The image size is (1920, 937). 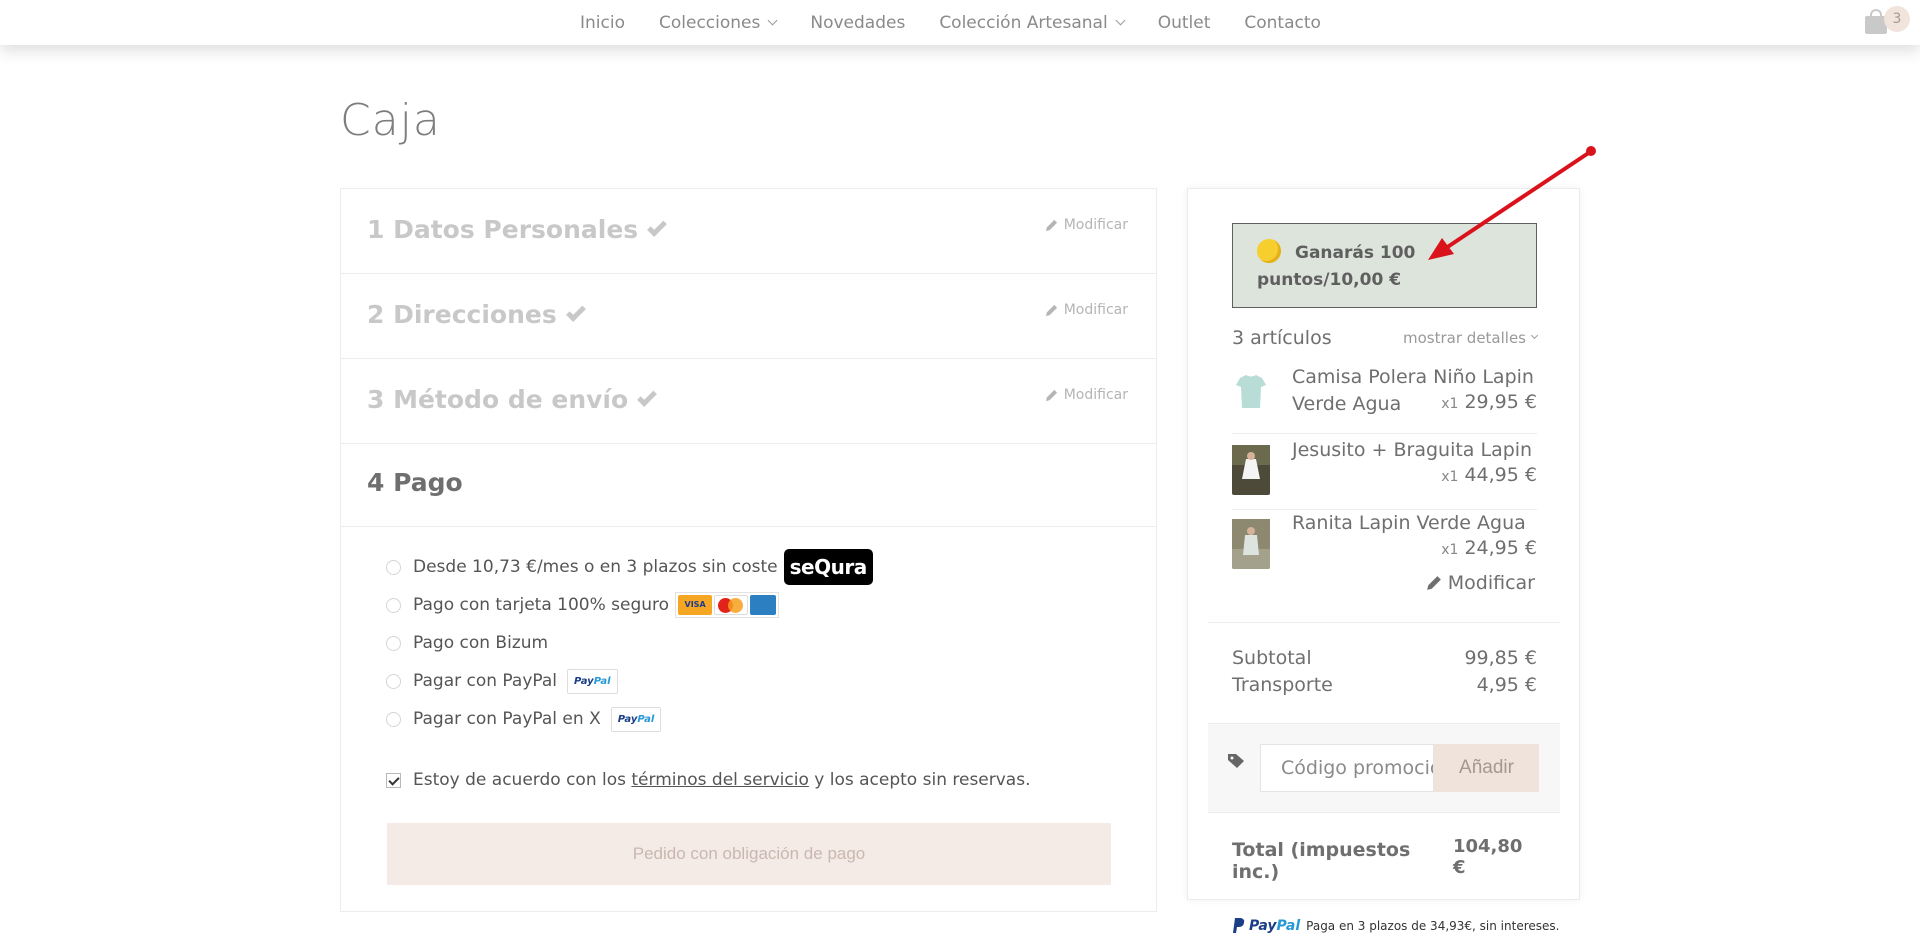 What do you see at coordinates (1897, 19) in the screenshot?
I see `cart-count-badge: 3` at bounding box center [1897, 19].